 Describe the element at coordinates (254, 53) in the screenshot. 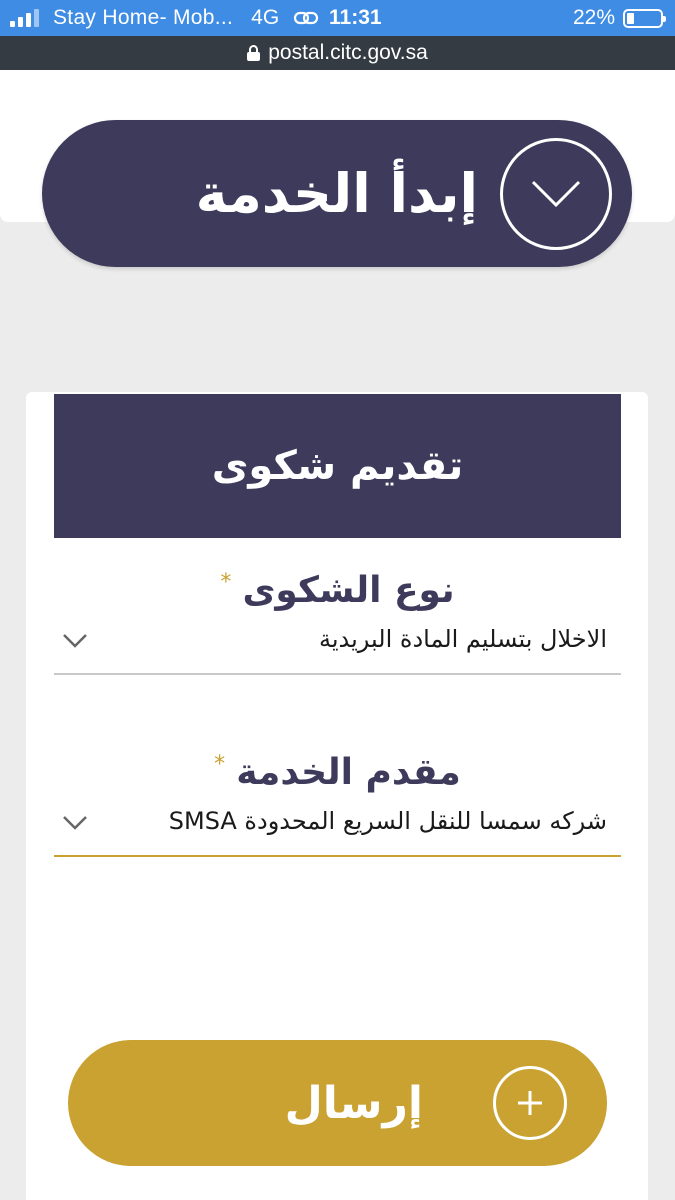

I see `lock-icon` at that location.